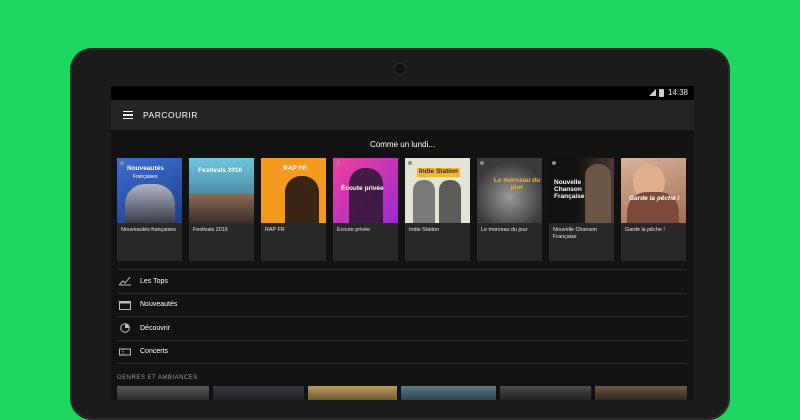 This screenshot has height=420, width=800. What do you see at coordinates (402, 329) in the screenshot?
I see `menu-item-decouvrir: Découvrir` at bounding box center [402, 329].